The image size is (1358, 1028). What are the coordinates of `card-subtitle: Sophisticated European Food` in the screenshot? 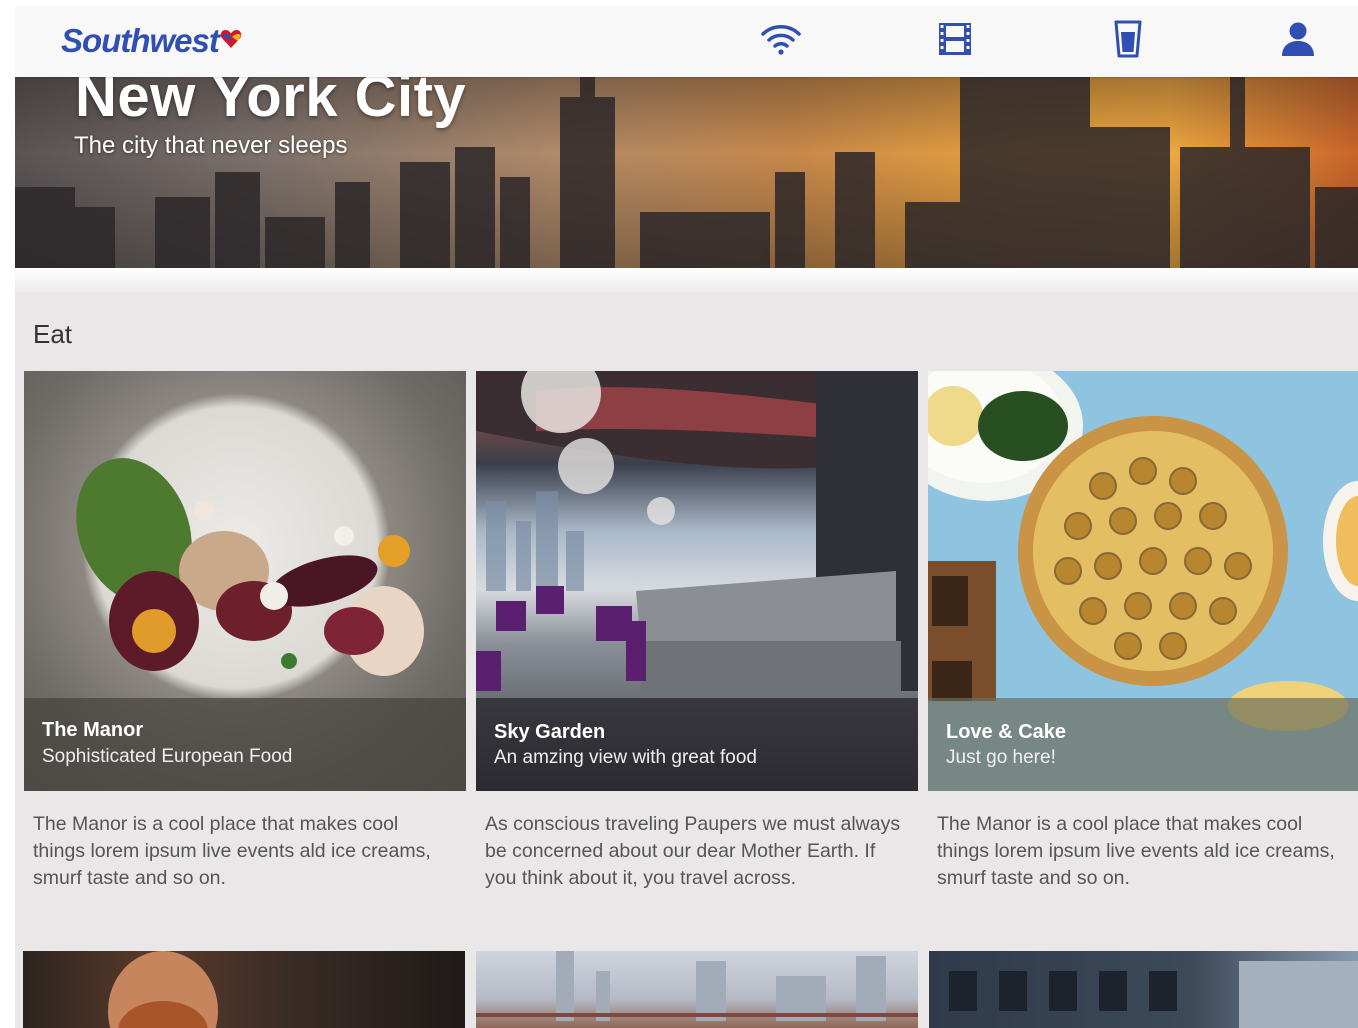 It's located at (167, 756).